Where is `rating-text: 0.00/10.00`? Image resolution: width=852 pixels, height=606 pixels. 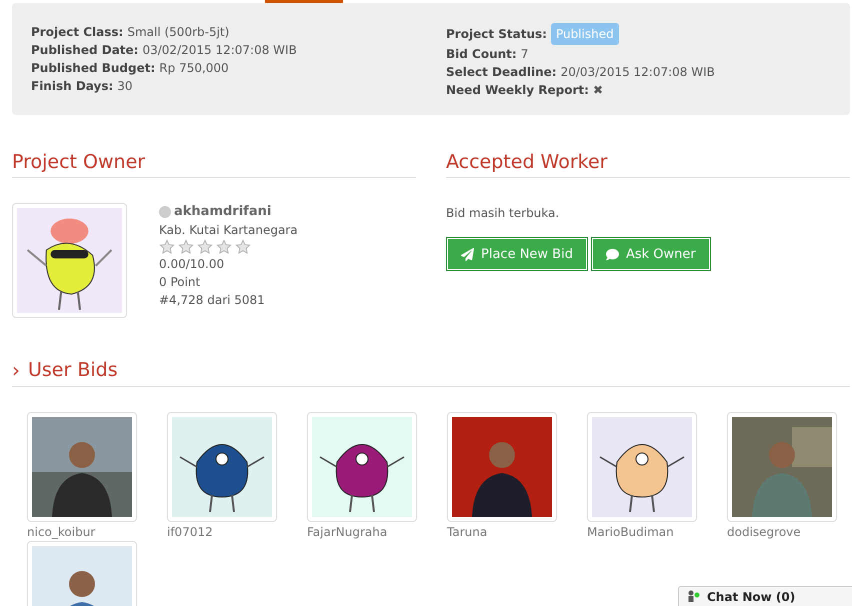 rating-text: 0.00/10.00 is located at coordinates (192, 264).